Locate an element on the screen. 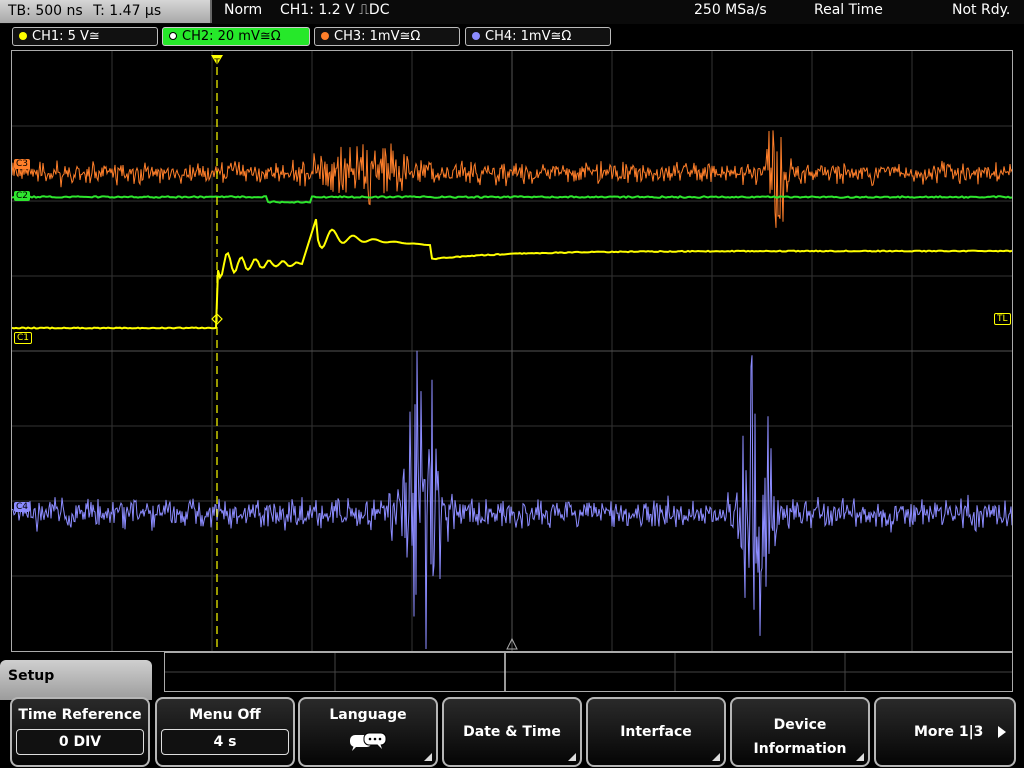  language-label: Language is located at coordinates (368, 715).